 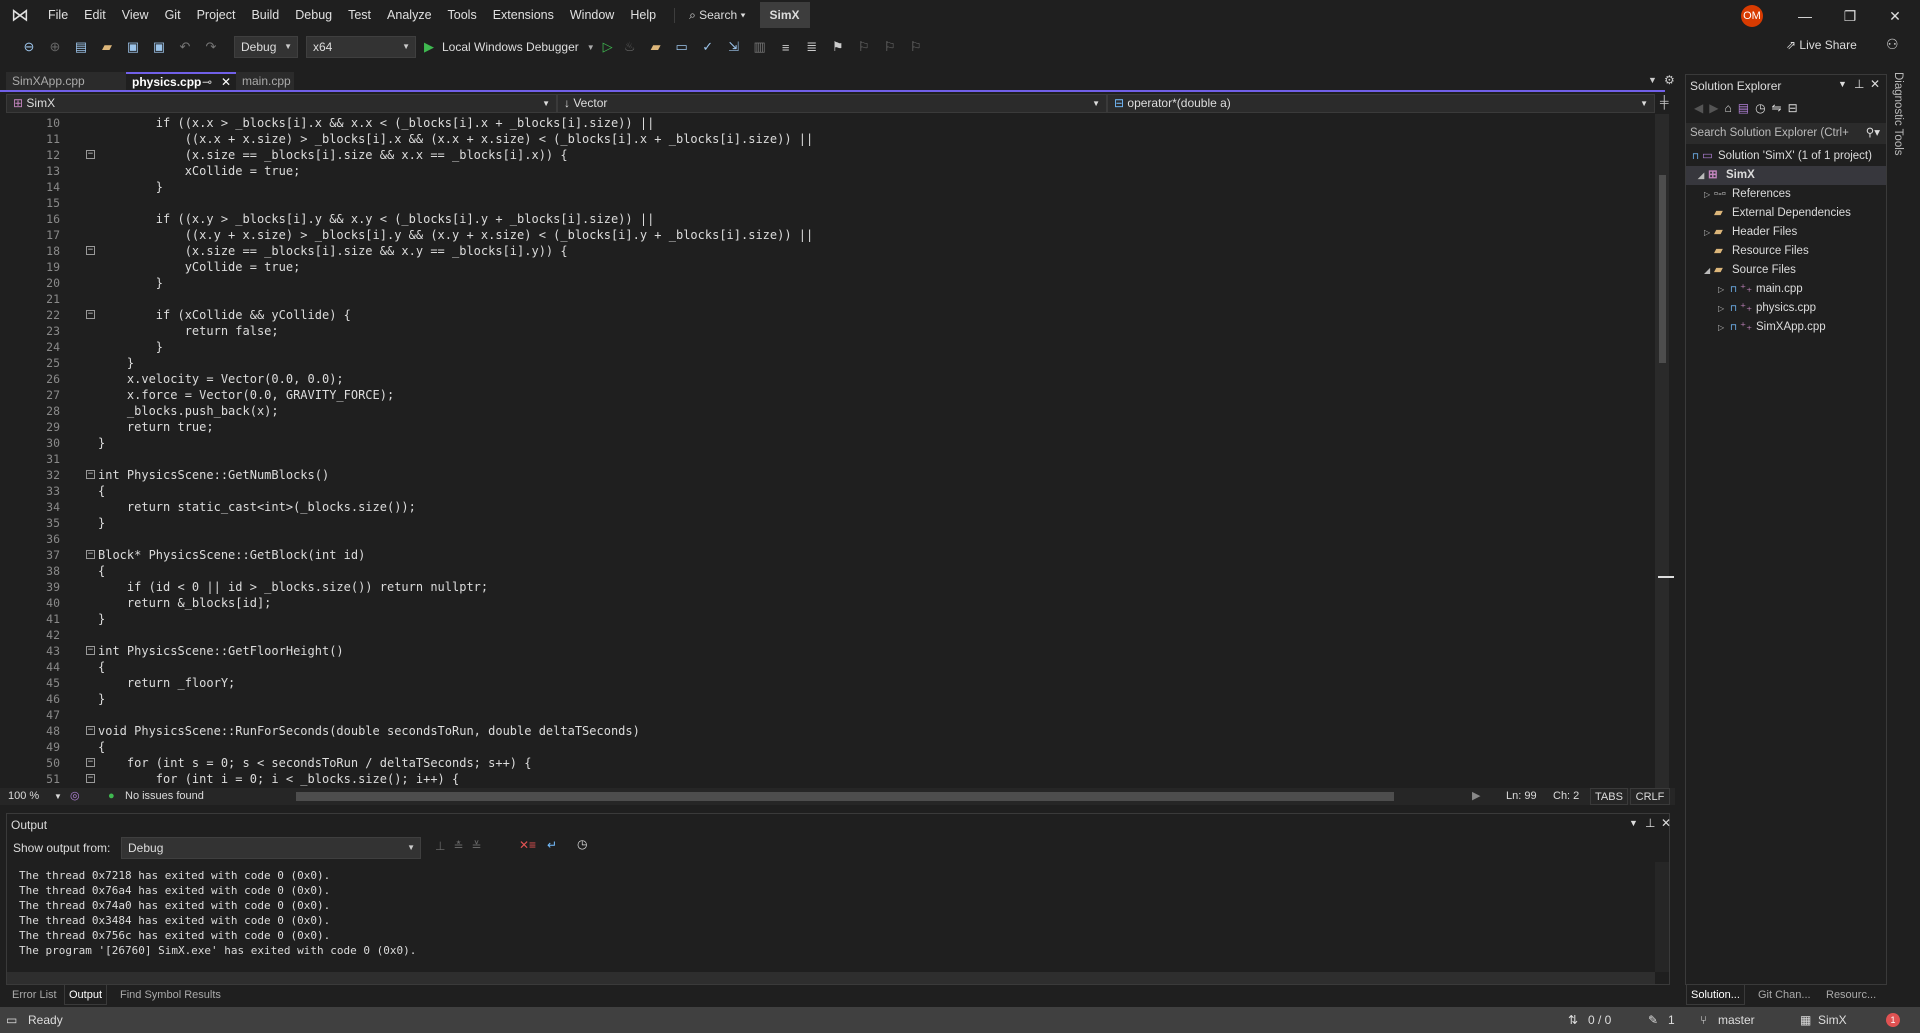 I want to click on restore-button: ❐, so click(x=1850, y=16).